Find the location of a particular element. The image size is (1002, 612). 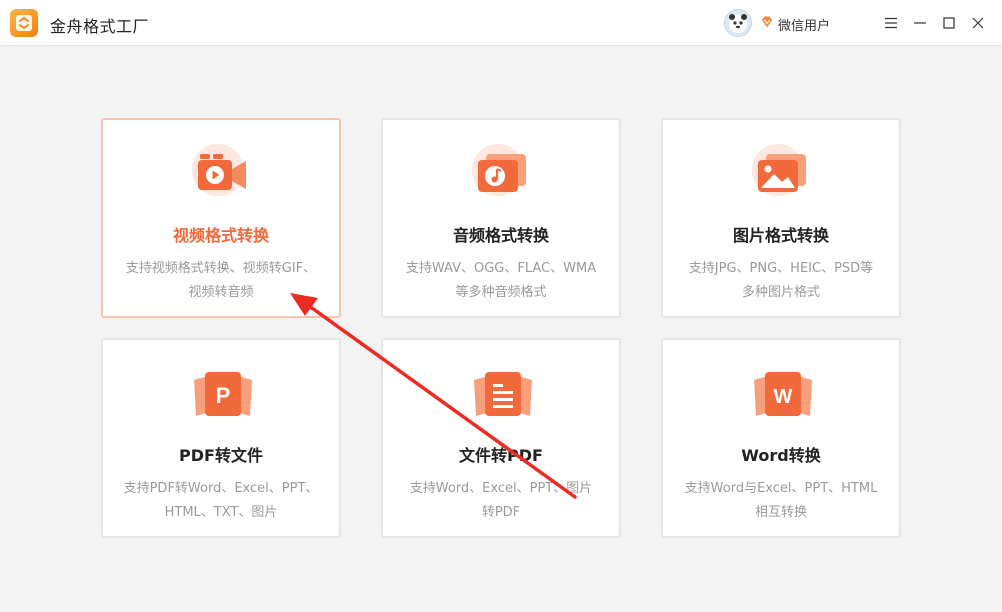

menu-button is located at coordinates (891, 23).